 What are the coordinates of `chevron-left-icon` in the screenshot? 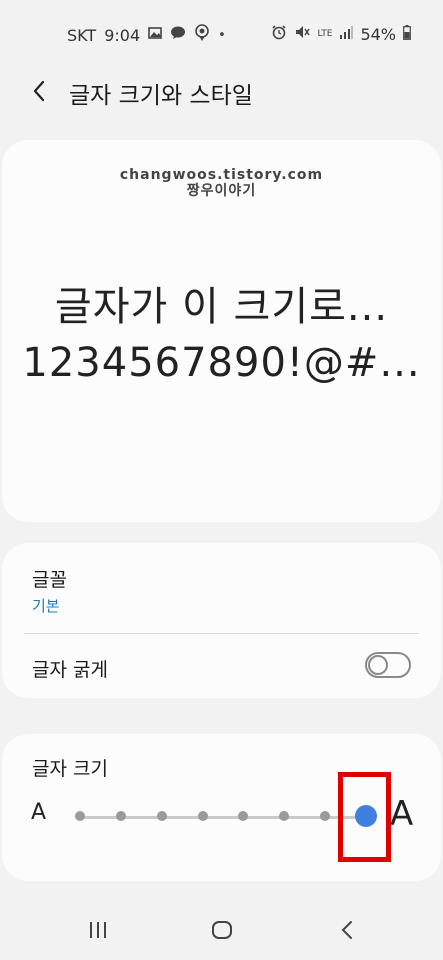 It's located at (39, 91).